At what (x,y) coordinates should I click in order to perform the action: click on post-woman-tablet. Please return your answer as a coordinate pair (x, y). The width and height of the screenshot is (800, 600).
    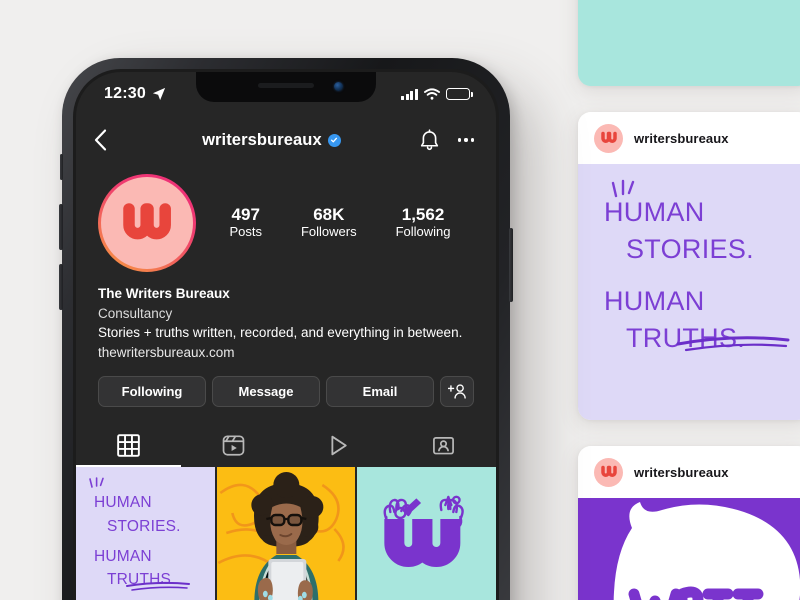
    Looking at the image, I should click on (286, 533).